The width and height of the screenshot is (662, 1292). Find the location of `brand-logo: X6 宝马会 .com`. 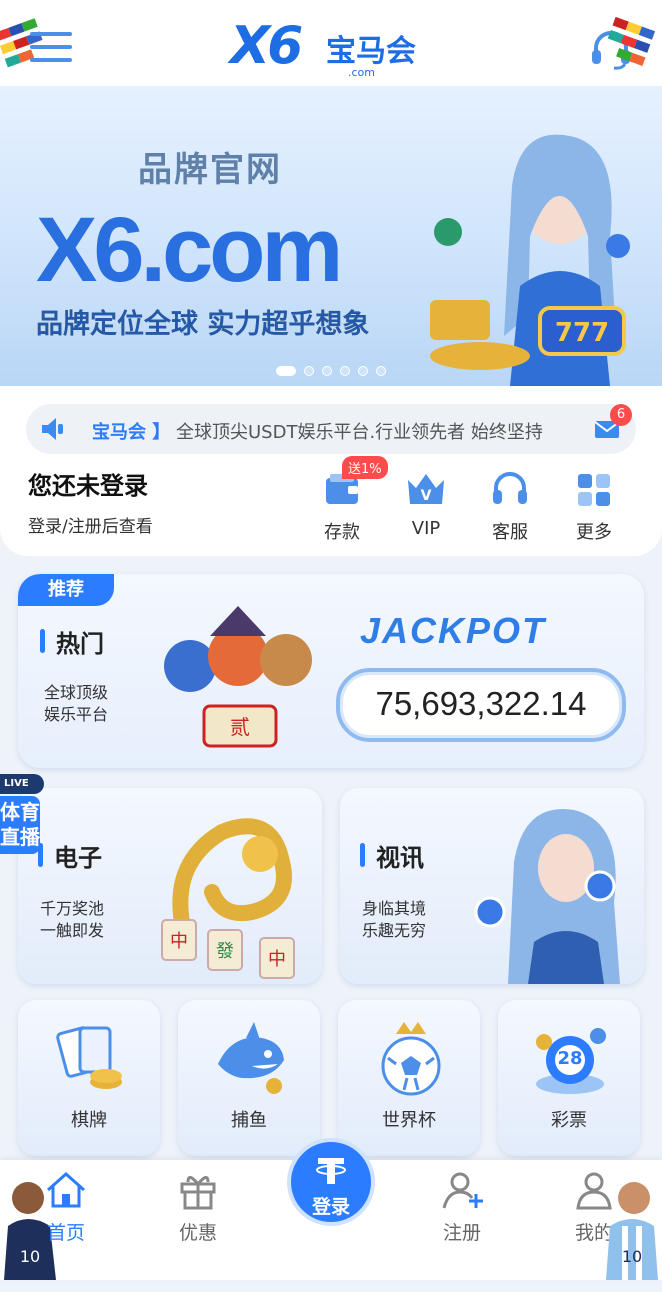

brand-logo: X6 宝马会 .com is located at coordinates (335, 49).